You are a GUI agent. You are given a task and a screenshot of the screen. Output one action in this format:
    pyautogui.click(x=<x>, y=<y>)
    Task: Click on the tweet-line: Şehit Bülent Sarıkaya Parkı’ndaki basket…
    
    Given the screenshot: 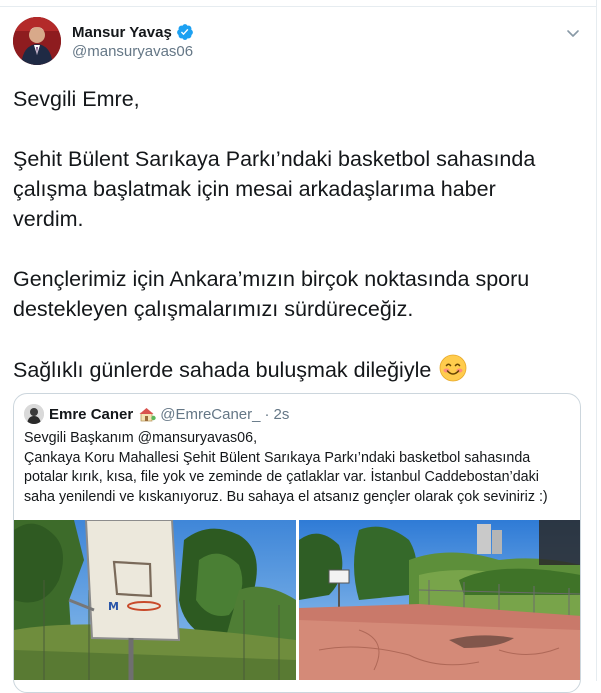 What is the action you would take?
    pyautogui.click(x=274, y=159)
    